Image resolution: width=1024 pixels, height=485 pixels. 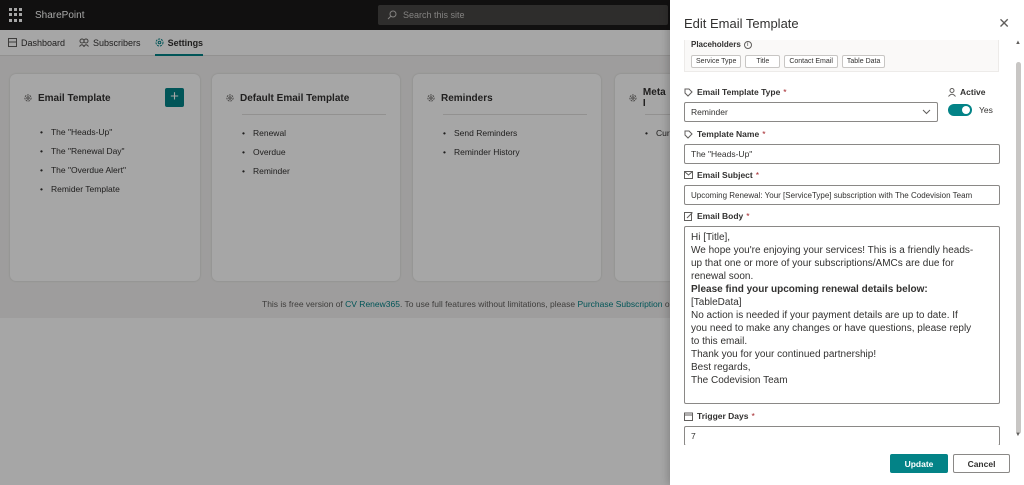 I want to click on field-label-text: Trigger Days, so click(x=723, y=416).